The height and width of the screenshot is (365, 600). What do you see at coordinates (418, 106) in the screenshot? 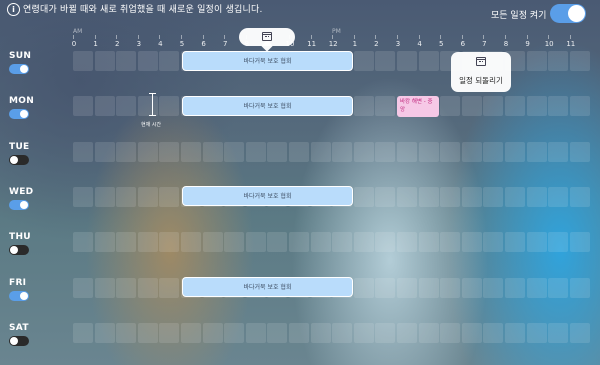
I see `event-mon-pink: 바캉 해변 - 중앙` at bounding box center [418, 106].